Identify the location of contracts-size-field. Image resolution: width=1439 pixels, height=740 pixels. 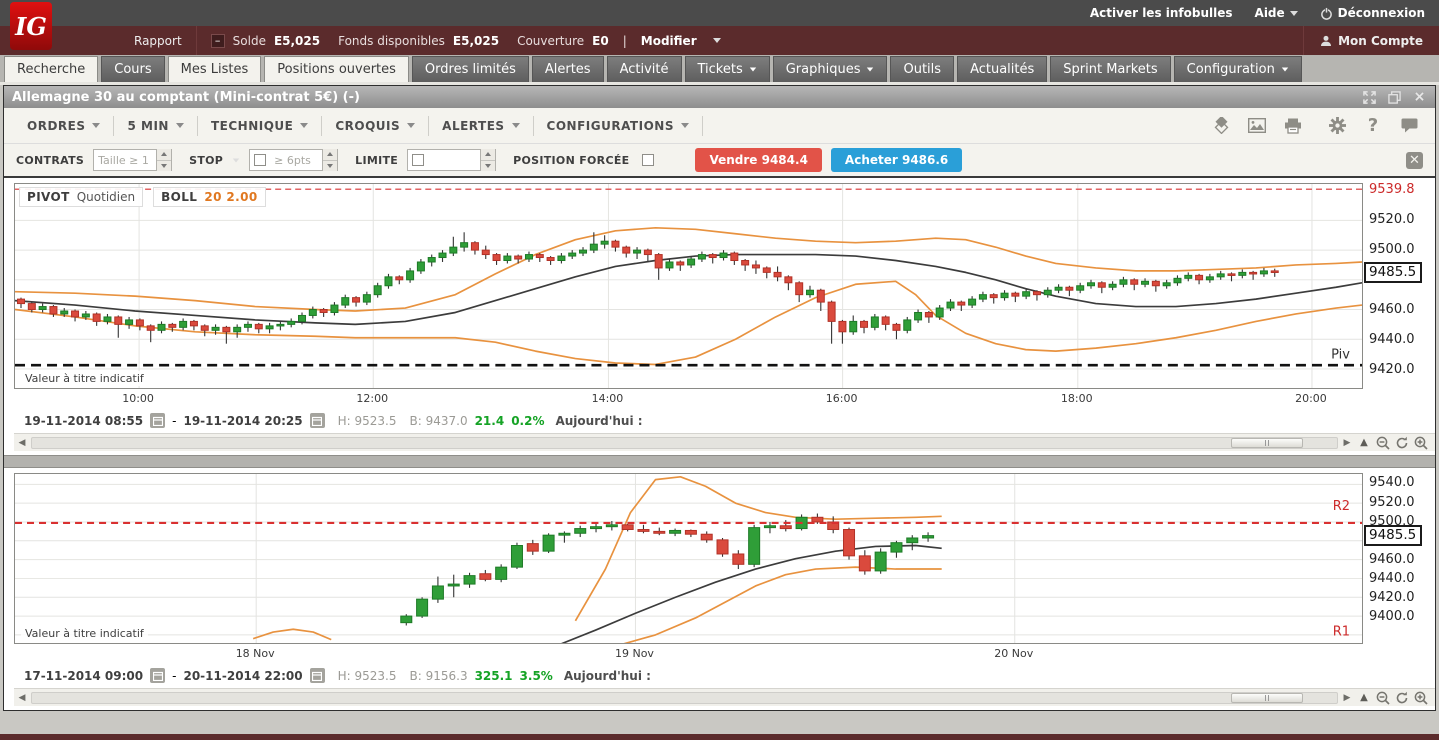
(133, 160).